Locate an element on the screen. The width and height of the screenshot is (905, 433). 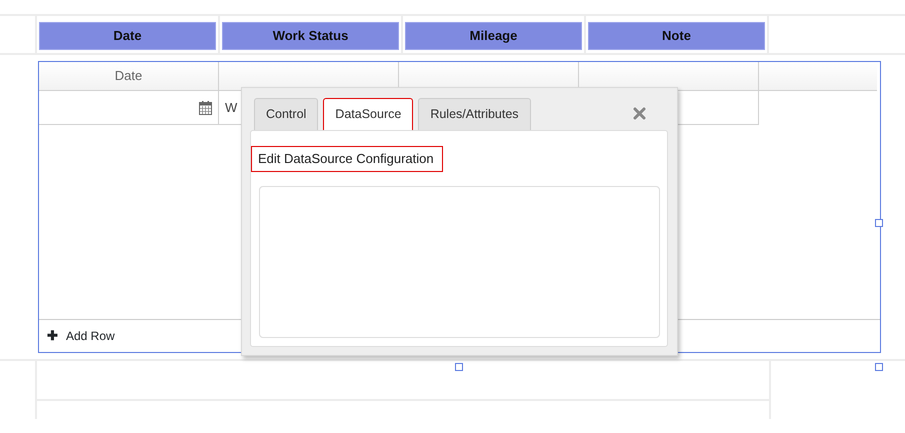
tab: Rules/Attributes is located at coordinates (474, 114).